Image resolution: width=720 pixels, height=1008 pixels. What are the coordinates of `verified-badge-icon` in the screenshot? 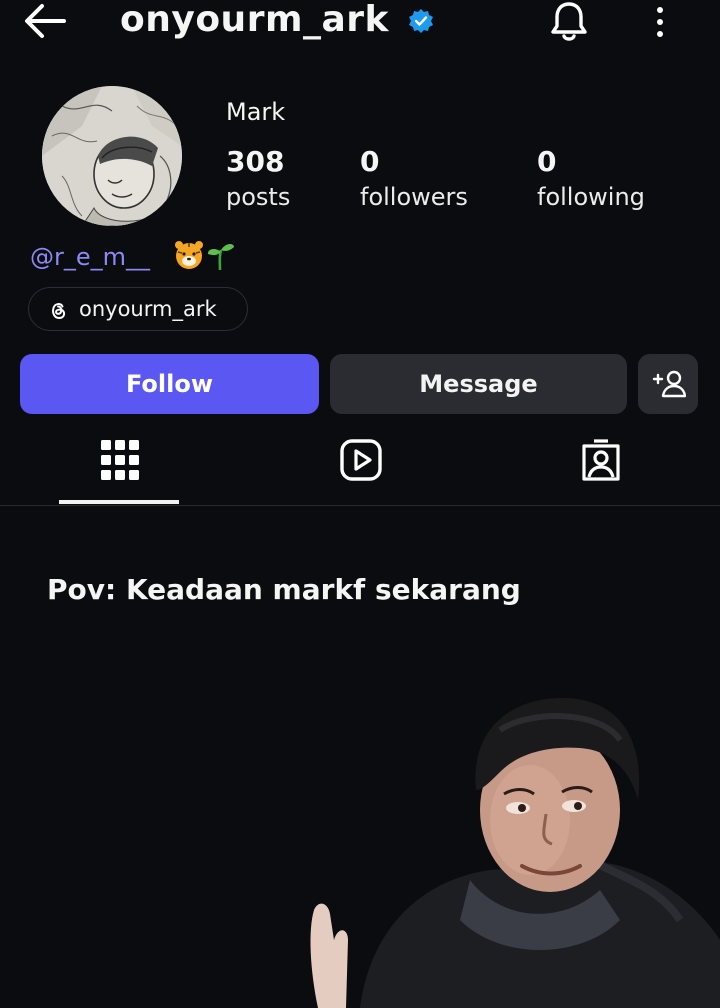 It's located at (421, 21).